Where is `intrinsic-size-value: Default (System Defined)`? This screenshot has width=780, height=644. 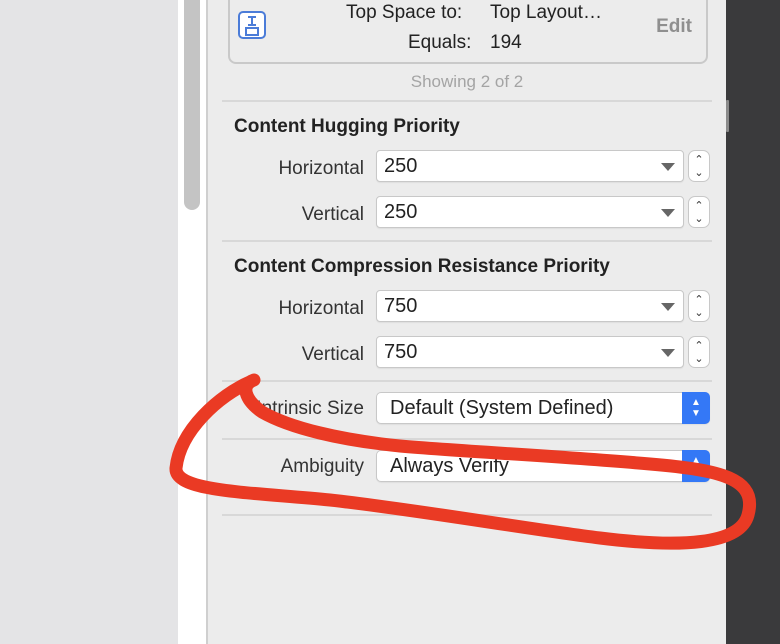
intrinsic-size-value: Default (System Defined) is located at coordinates (502, 408).